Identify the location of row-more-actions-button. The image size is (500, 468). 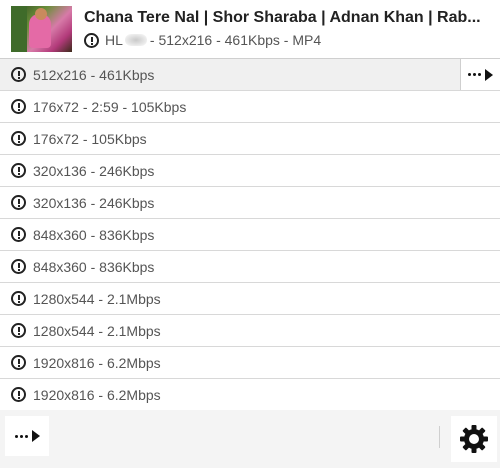
(480, 74).